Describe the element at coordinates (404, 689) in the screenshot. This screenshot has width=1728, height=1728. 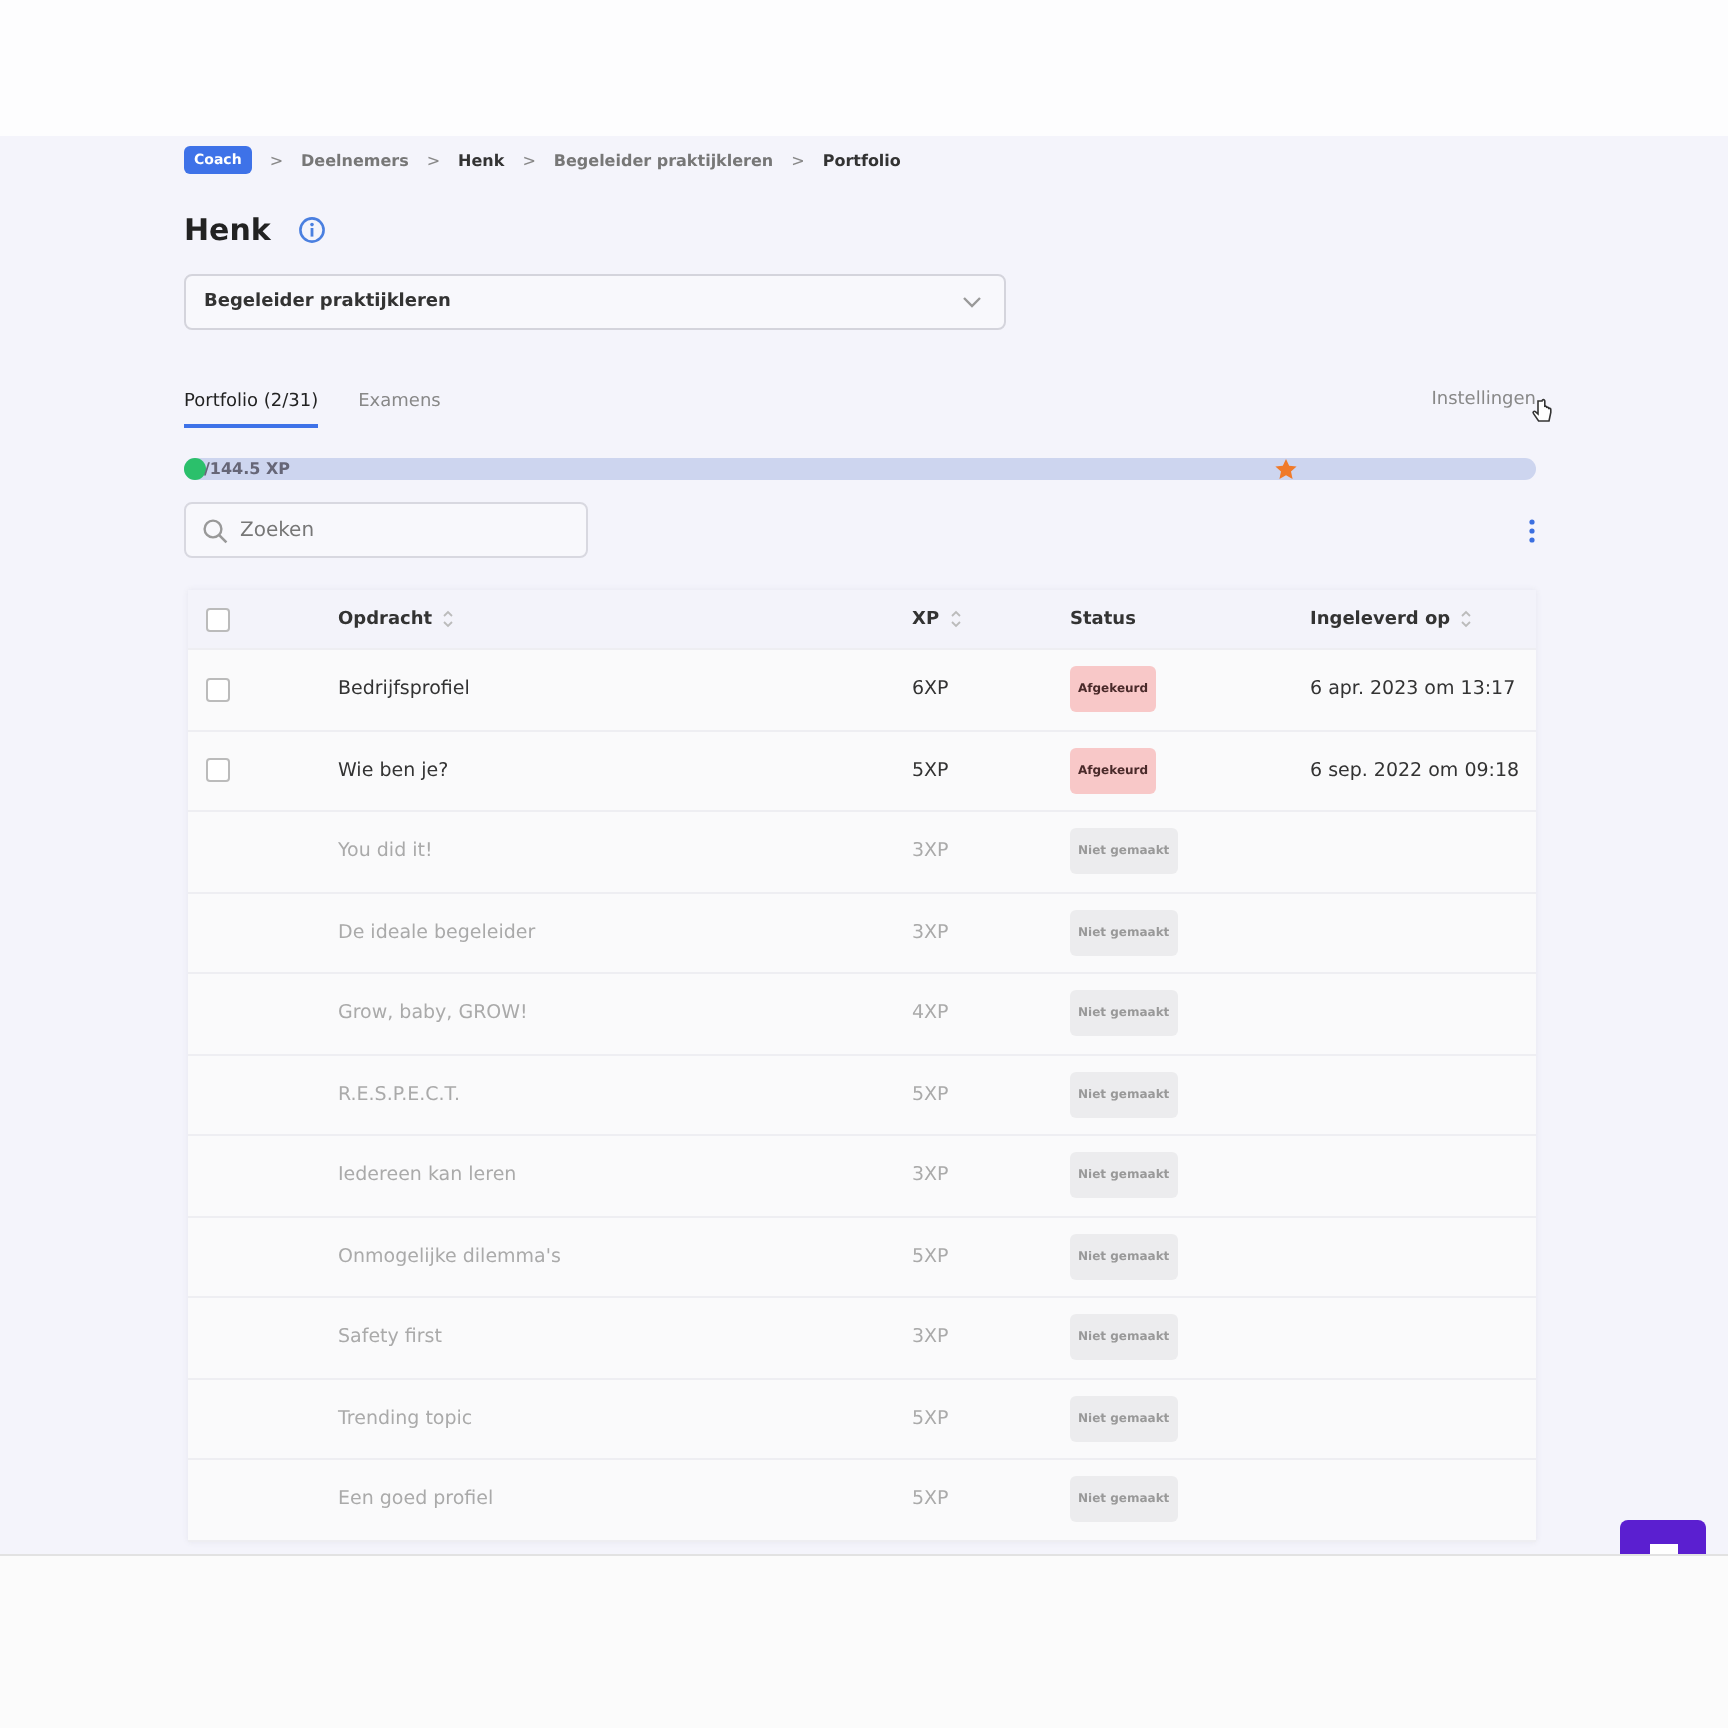
I see `assignment-title: Bedrijfsprofiel` at that location.